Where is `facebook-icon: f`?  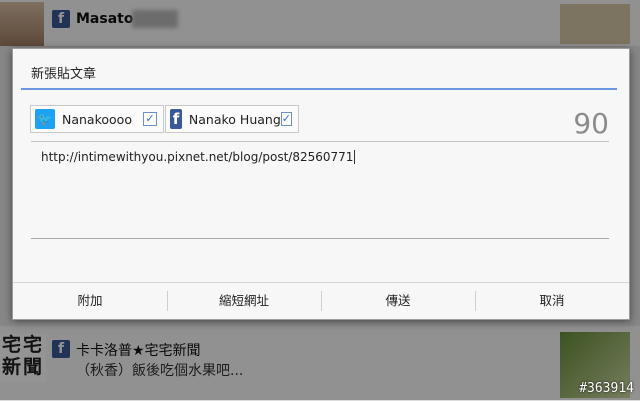 facebook-icon: f is located at coordinates (176, 119).